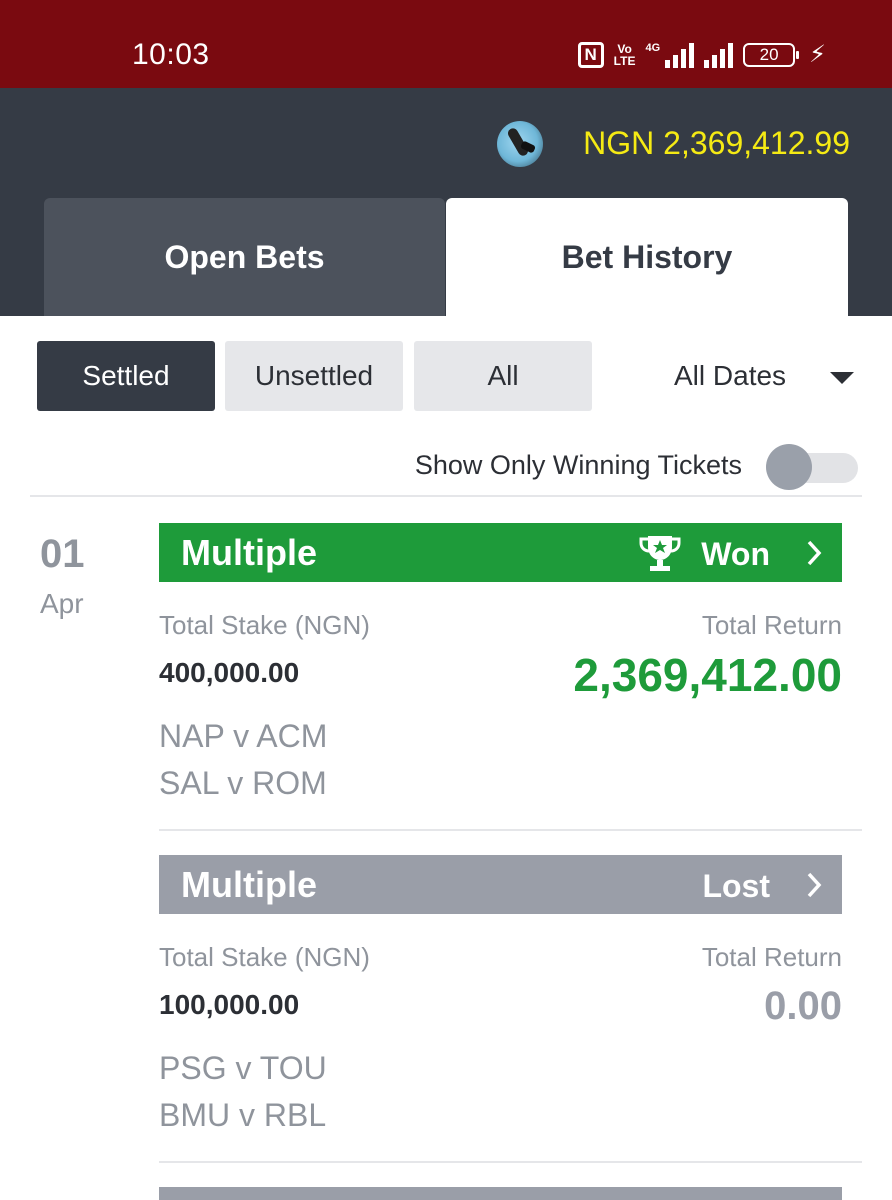 The width and height of the screenshot is (892, 1200). What do you see at coordinates (771, 54) in the screenshot?
I see `battery-icon: 20` at bounding box center [771, 54].